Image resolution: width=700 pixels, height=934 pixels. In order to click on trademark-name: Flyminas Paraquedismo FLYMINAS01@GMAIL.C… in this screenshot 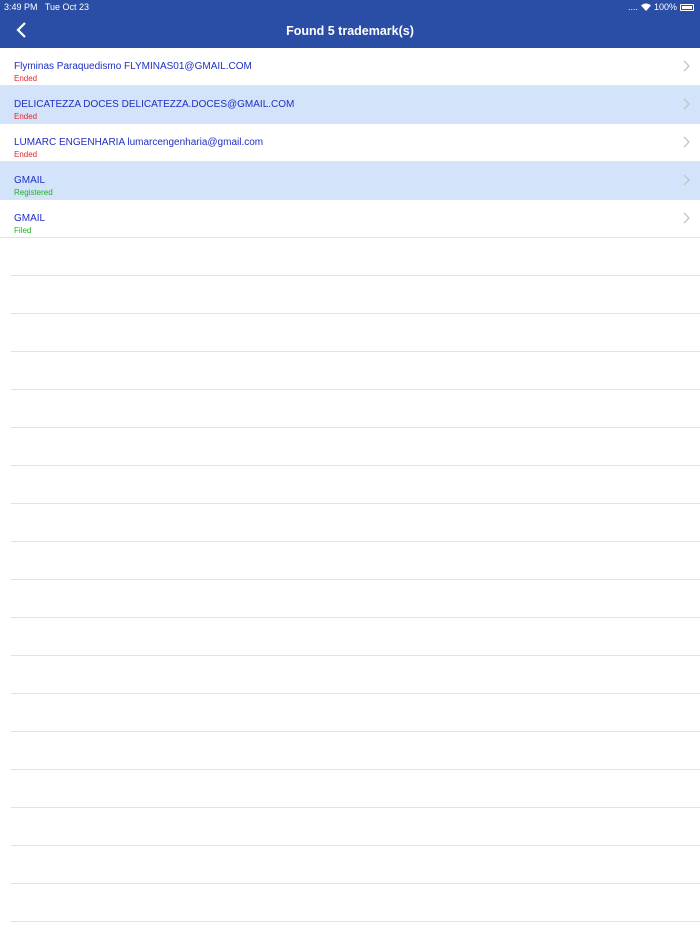, I will do `click(133, 66)`.